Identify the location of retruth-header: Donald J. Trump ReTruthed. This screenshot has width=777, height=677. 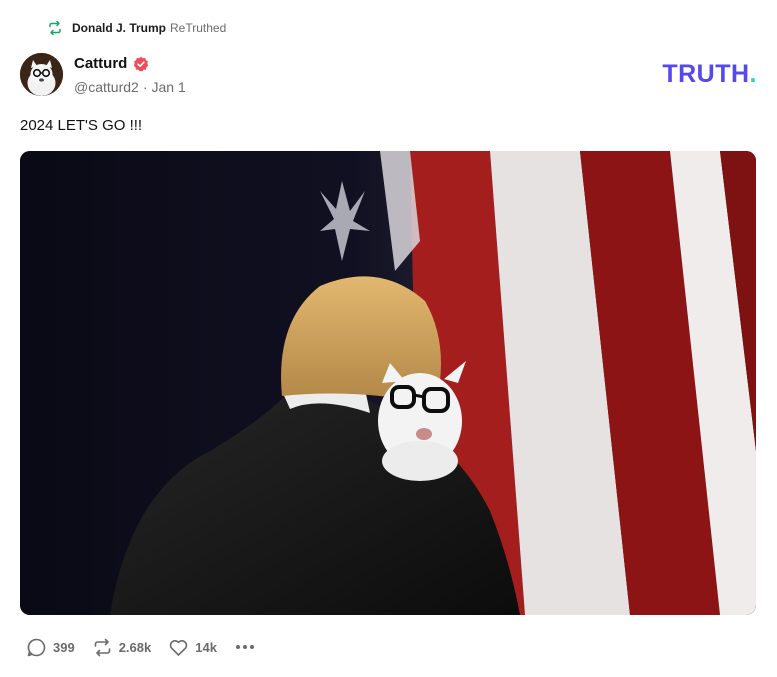
(136, 28).